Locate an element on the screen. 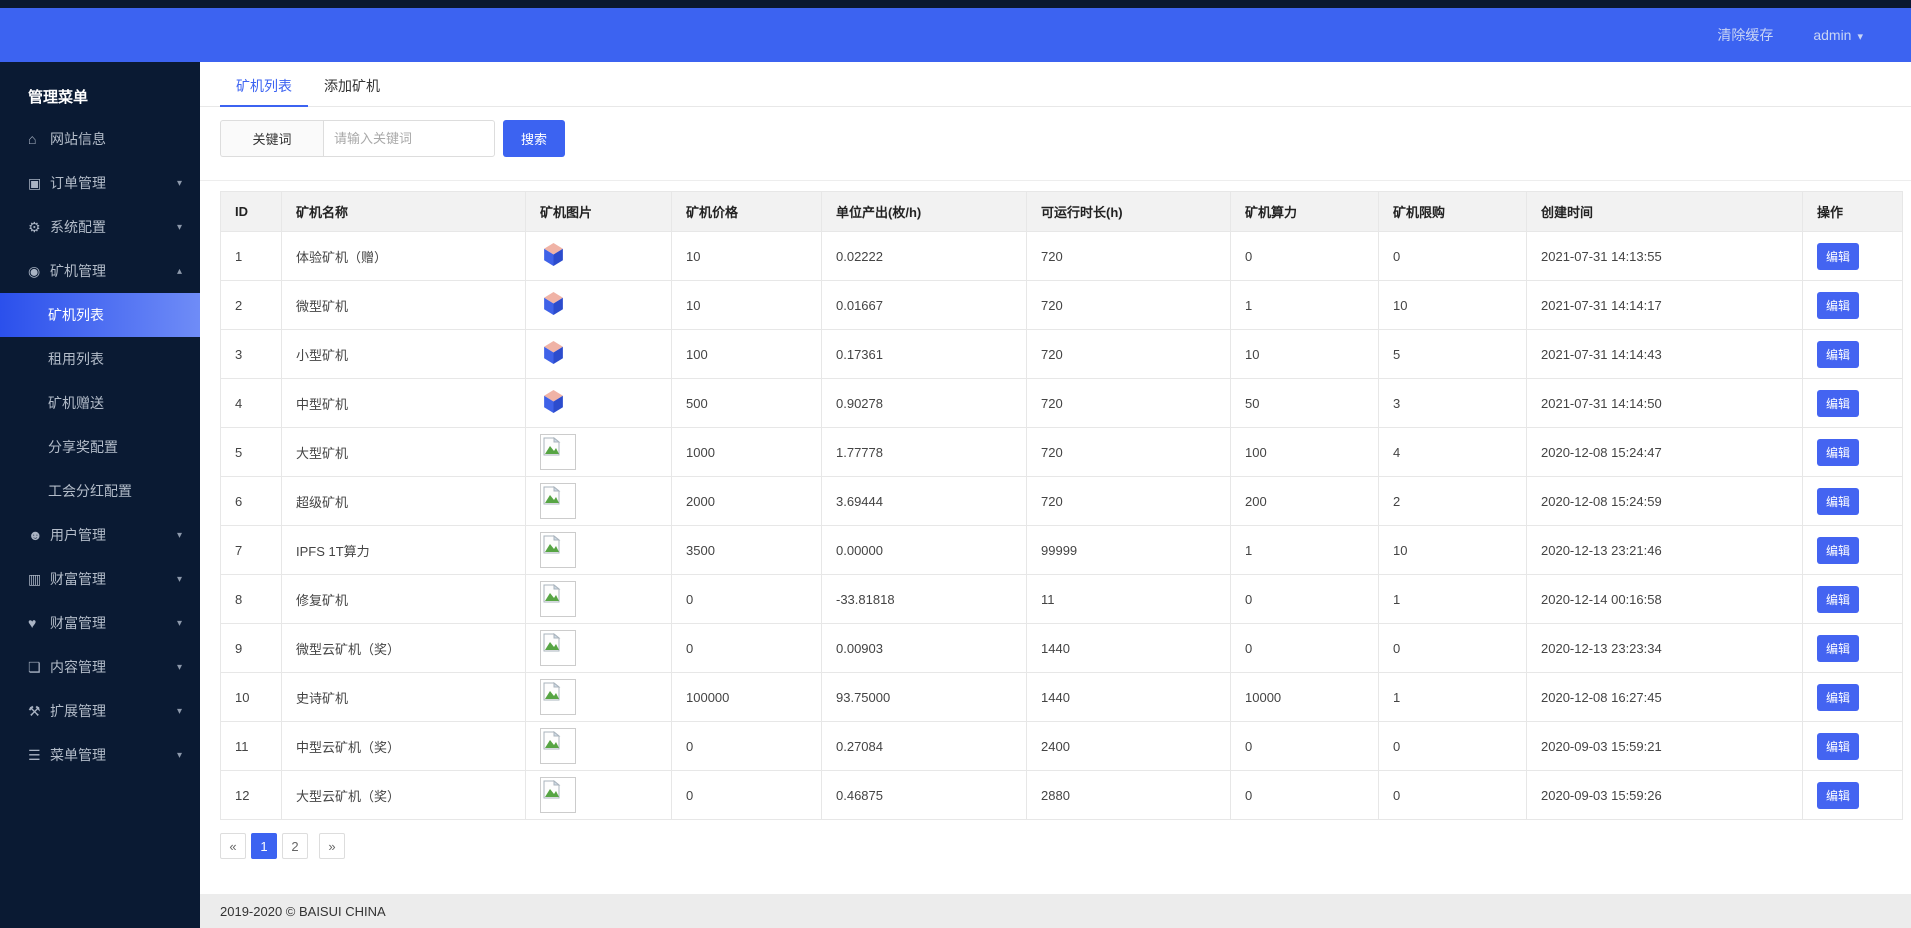  clear-cache-link: 清除缓存 is located at coordinates (1745, 35).